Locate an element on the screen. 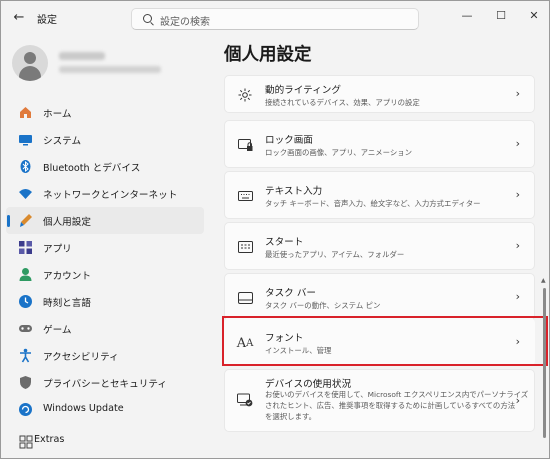  card-text-input: テキスト入力 タッチ キーボード、音声入力、絵文字など、入力方式エディター › is located at coordinates (379, 195).